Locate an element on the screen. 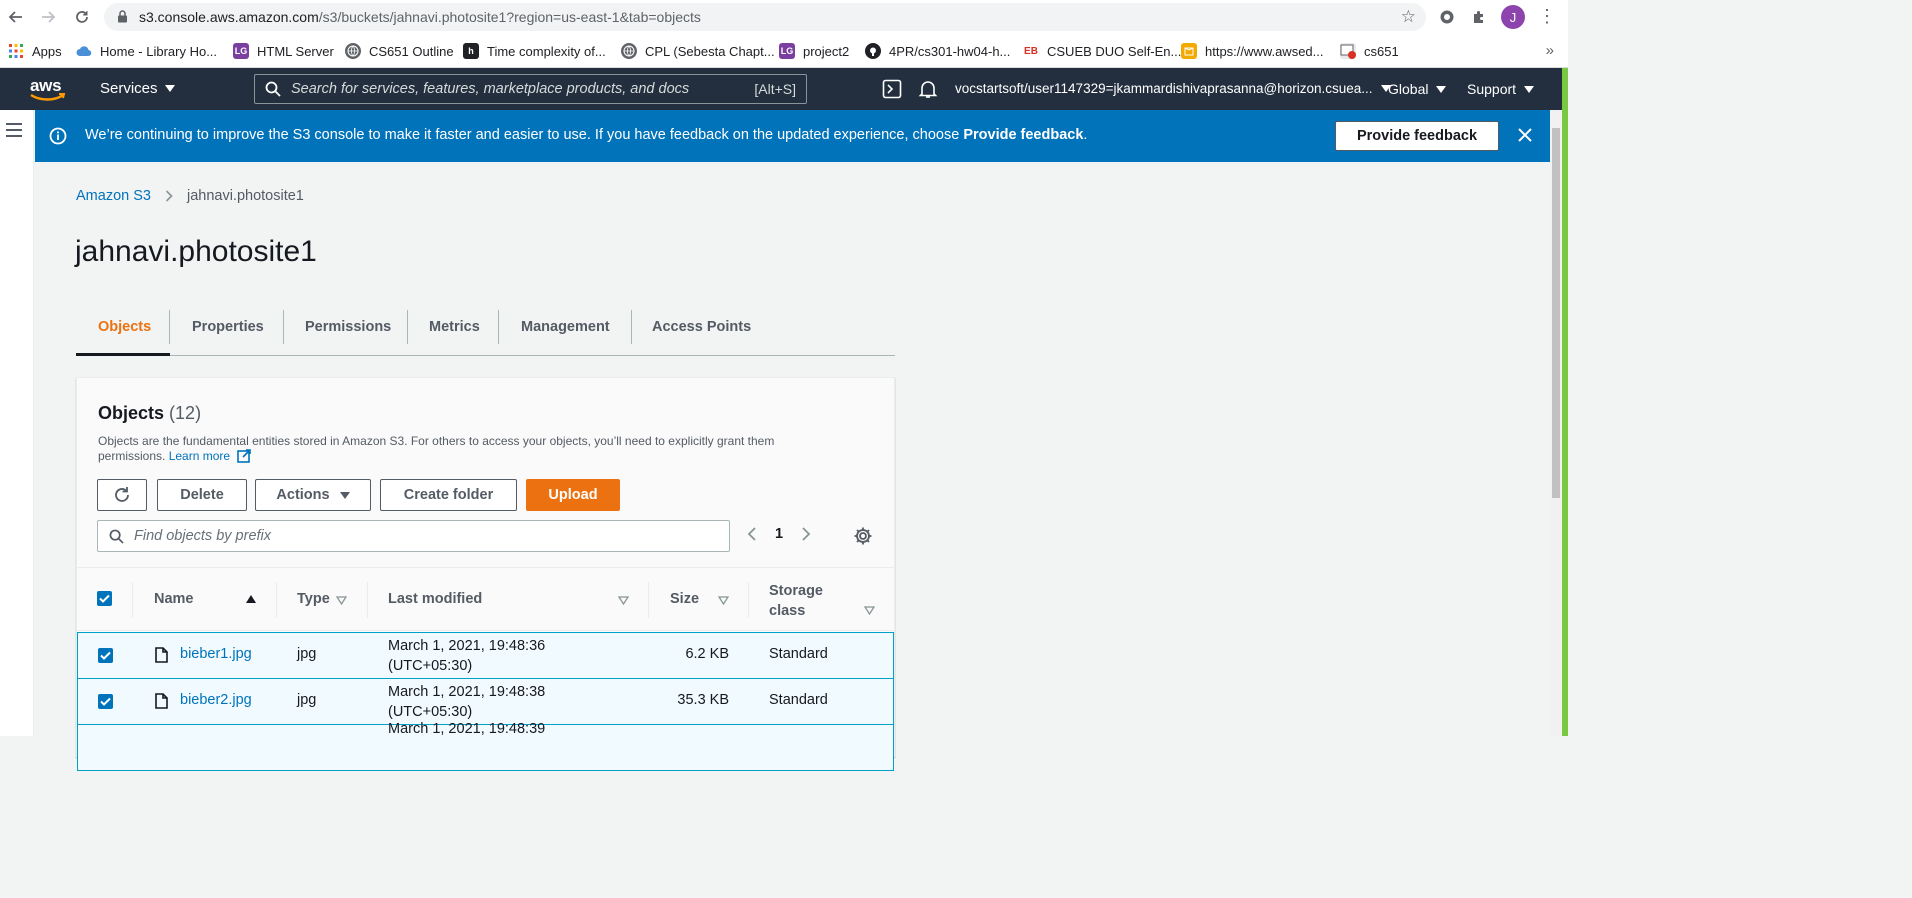  provide-feedback-button: Provide feedback is located at coordinates (1417, 136).